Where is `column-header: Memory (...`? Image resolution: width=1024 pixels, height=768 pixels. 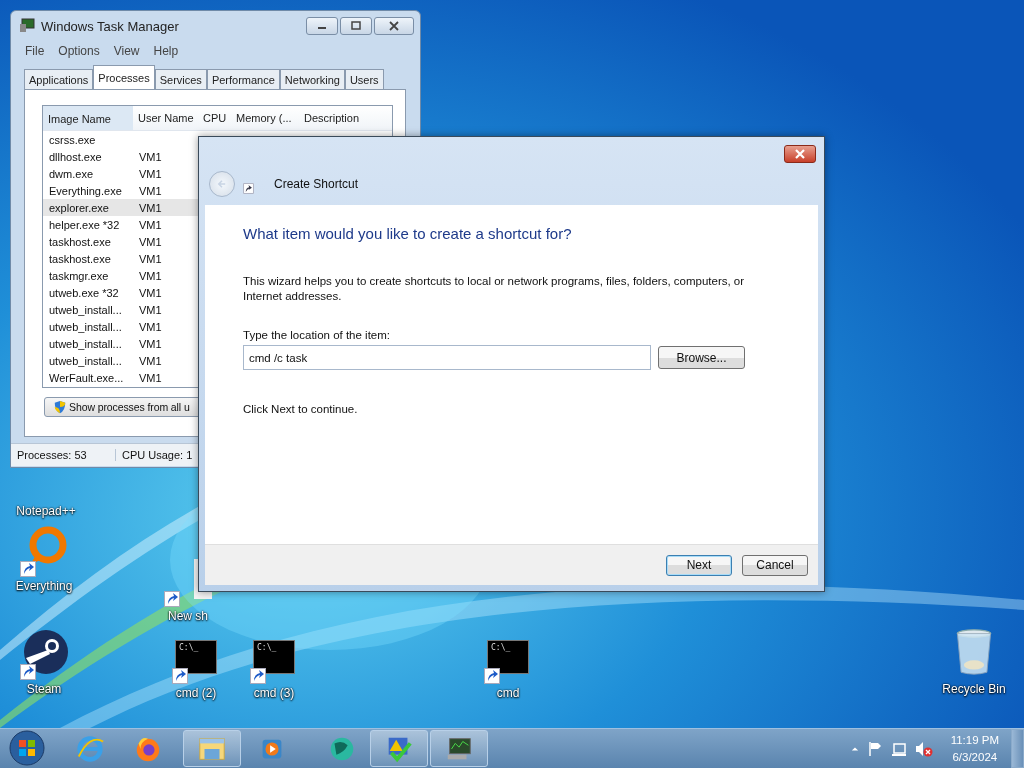
column-header: Memory (... is located at coordinates (265, 118).